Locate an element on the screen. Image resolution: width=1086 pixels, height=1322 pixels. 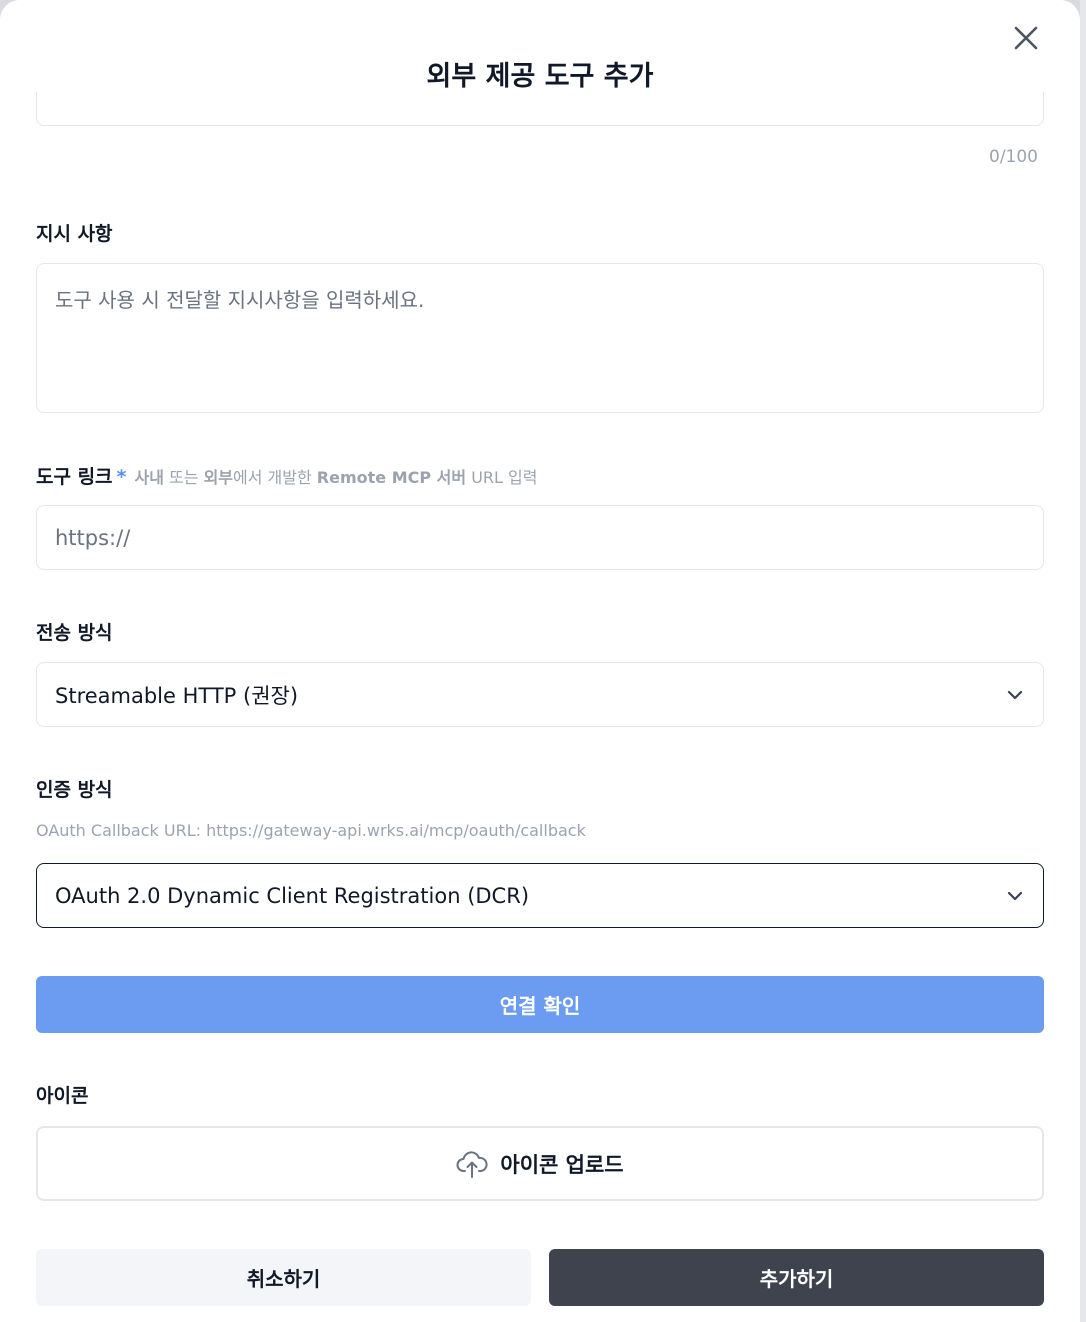
cancel-button: 취소하기 is located at coordinates (283, 1277).